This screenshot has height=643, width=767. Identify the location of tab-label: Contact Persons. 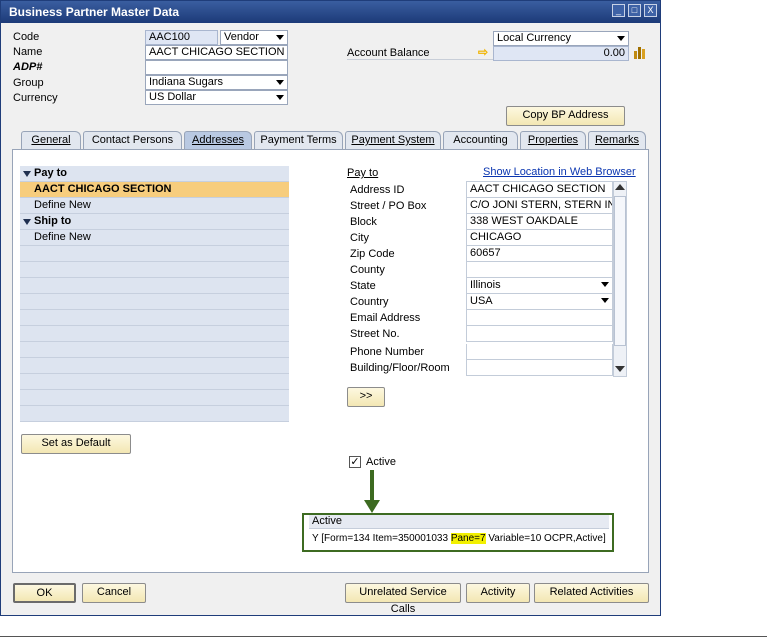
(132, 140).